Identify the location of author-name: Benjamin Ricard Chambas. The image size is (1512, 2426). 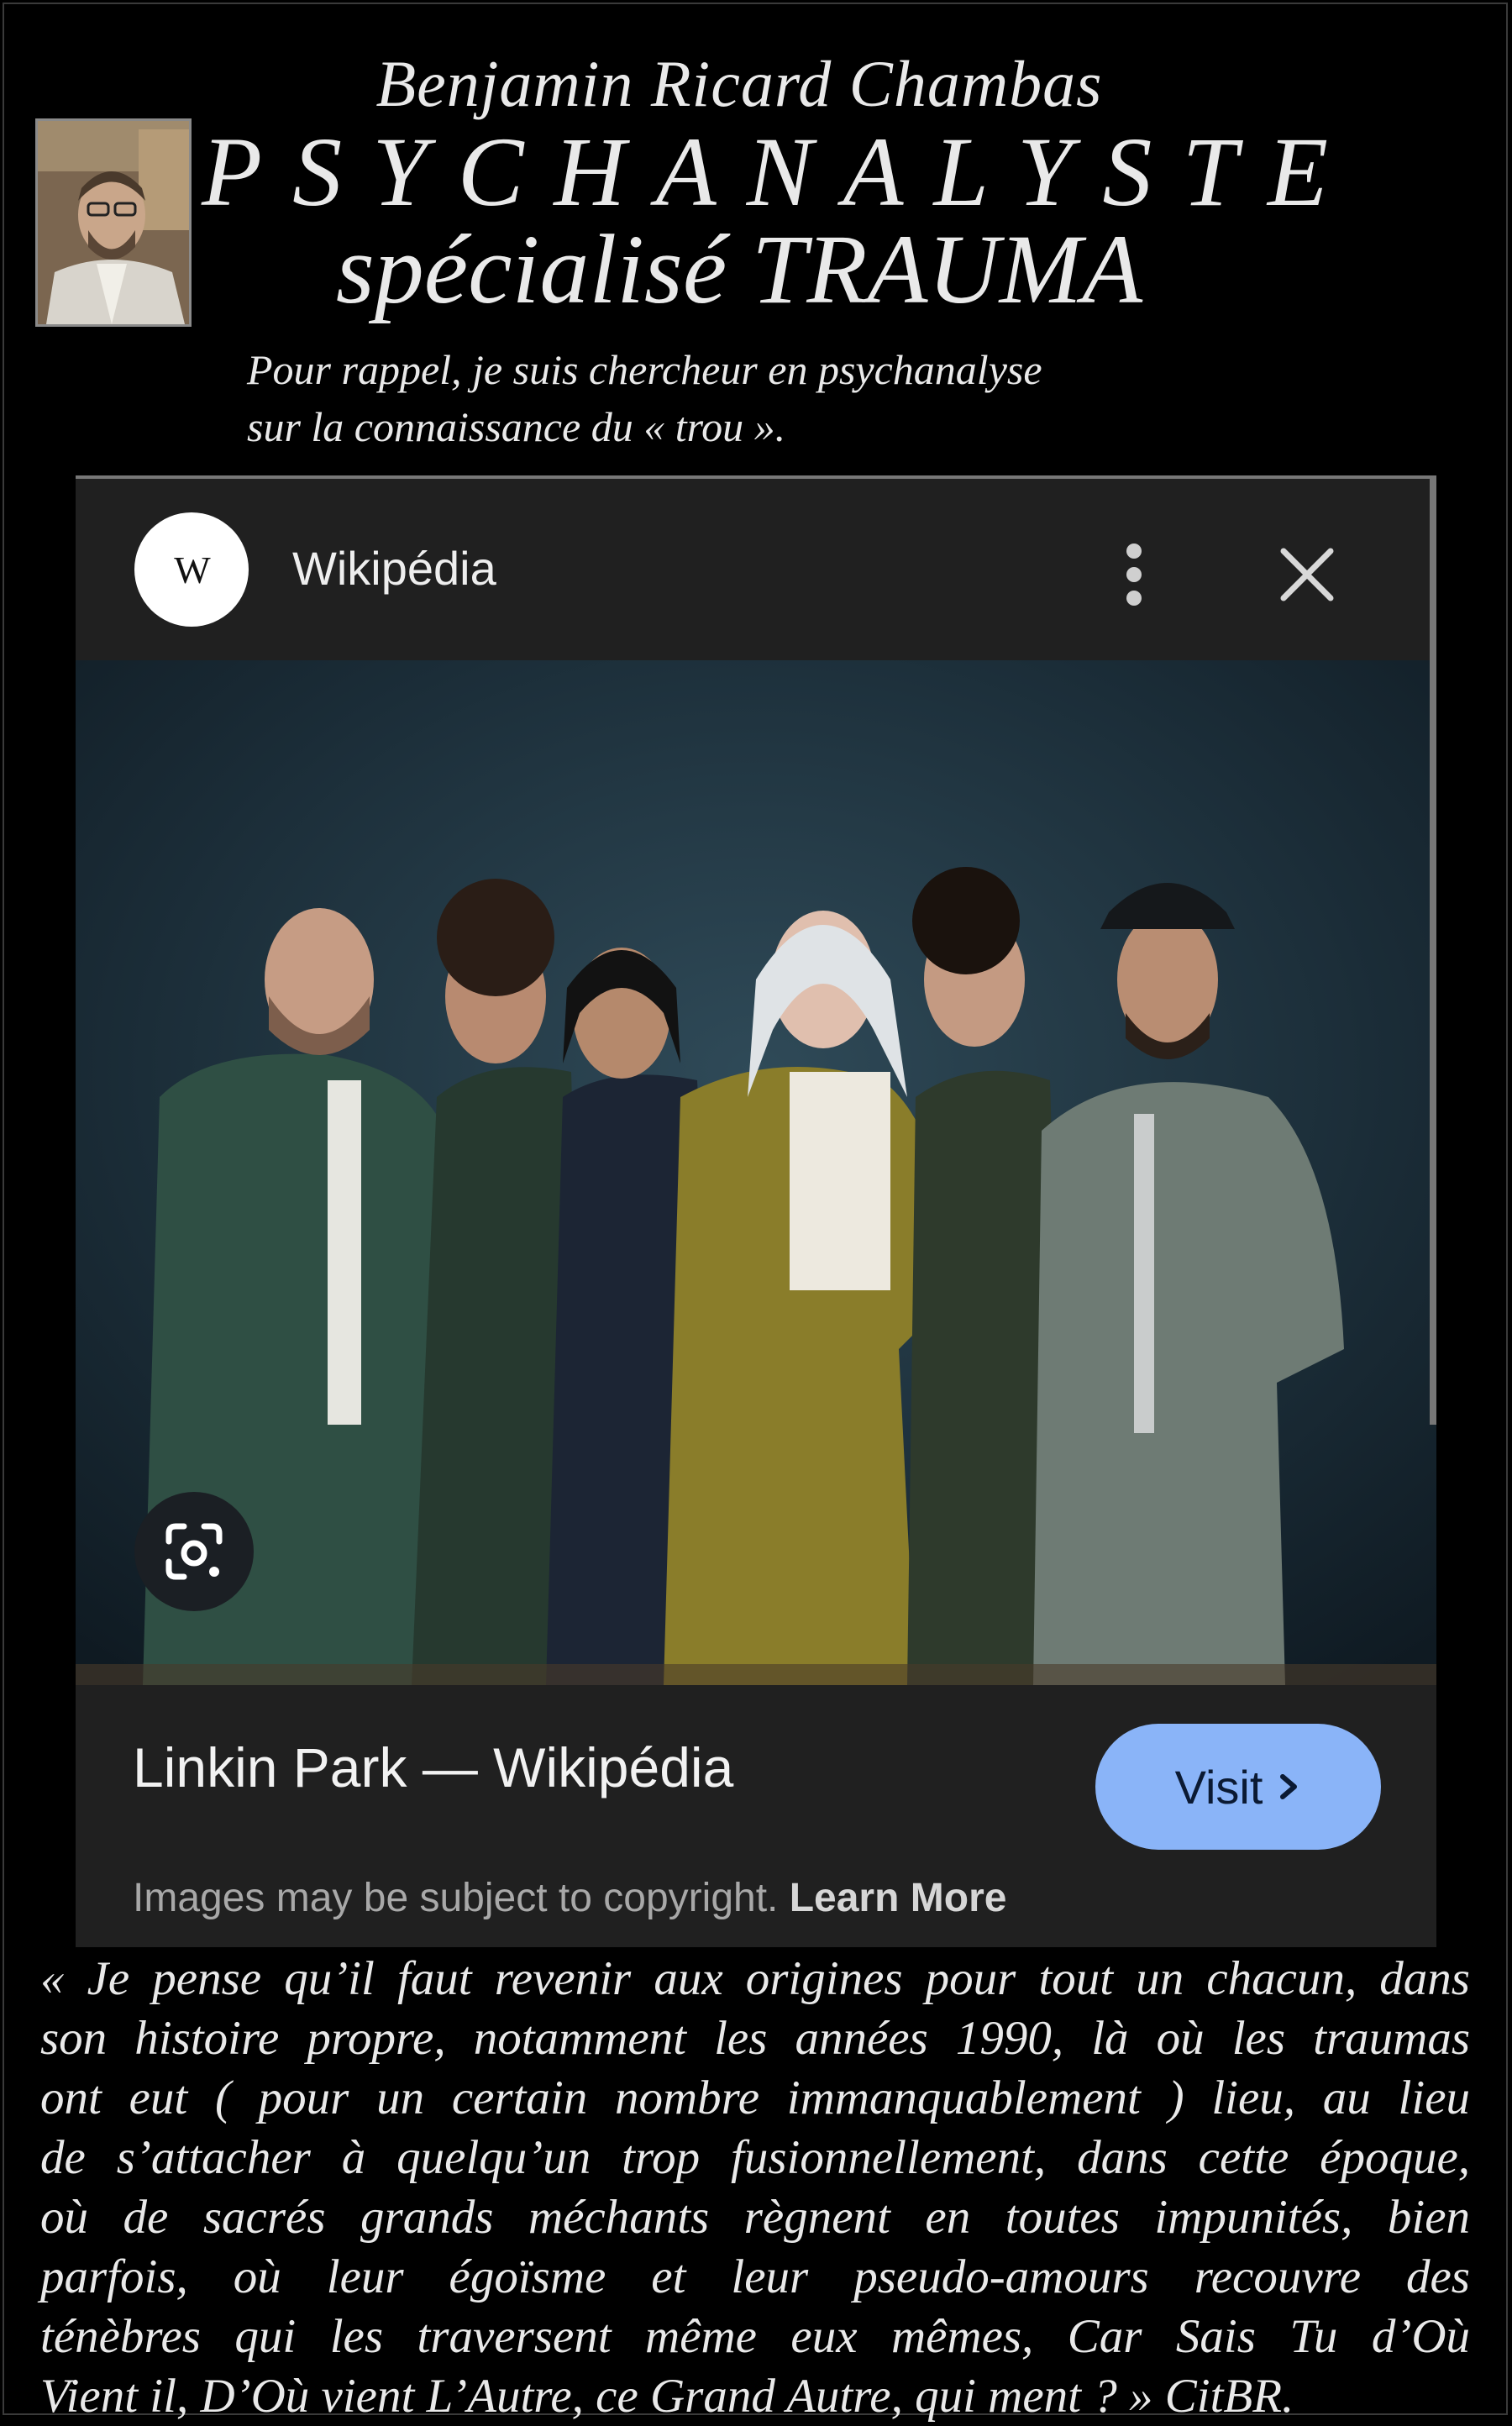
(739, 83).